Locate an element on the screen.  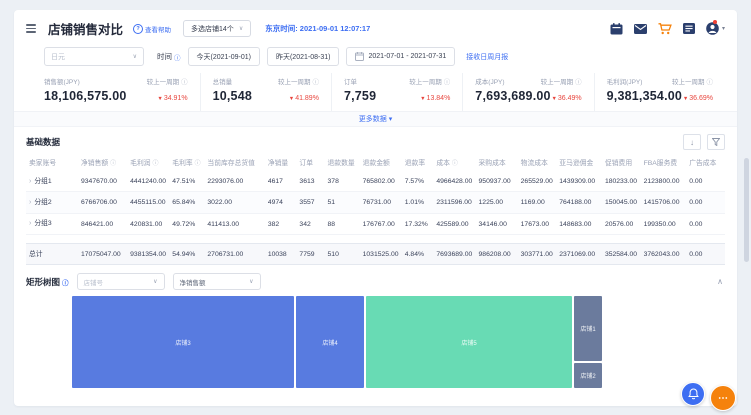
treemap-dimension-select: 店铺号 ∨ is located at coordinates (120, 282).